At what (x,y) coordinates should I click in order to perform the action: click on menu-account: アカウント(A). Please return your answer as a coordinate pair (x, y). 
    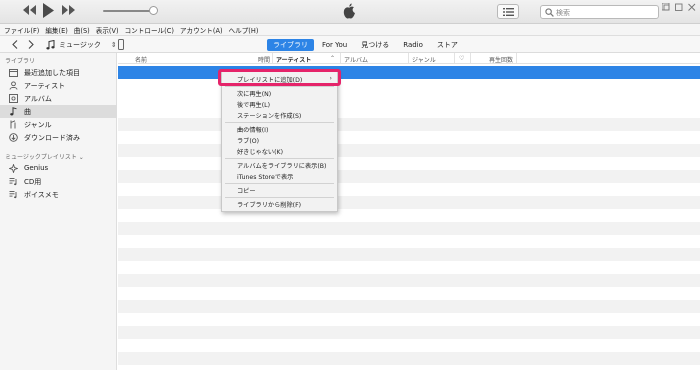
    Looking at the image, I should click on (201, 30).